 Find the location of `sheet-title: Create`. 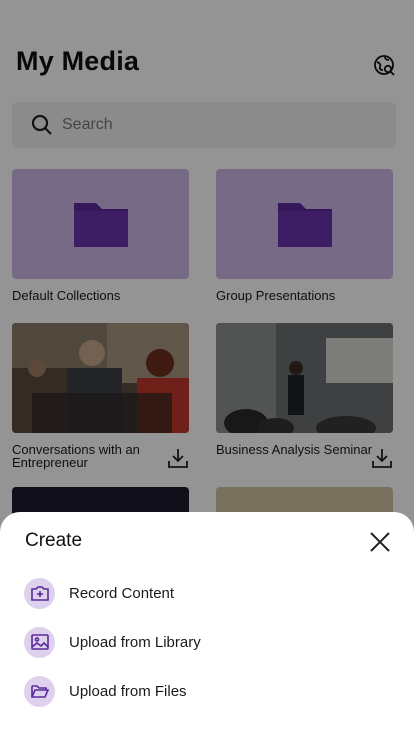

sheet-title: Create is located at coordinates (54, 540).